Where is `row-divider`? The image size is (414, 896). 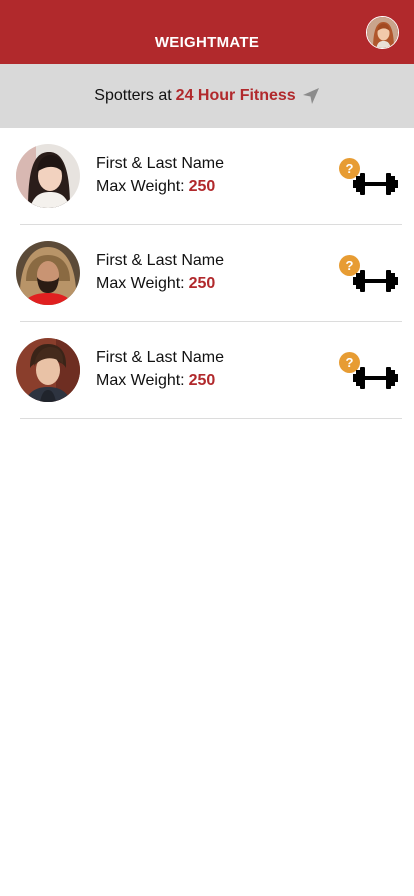
row-divider is located at coordinates (211, 418).